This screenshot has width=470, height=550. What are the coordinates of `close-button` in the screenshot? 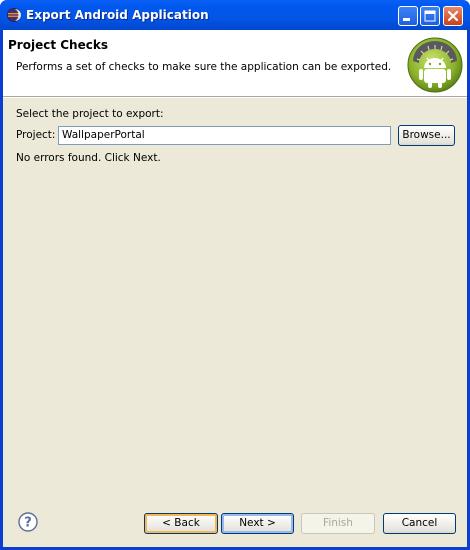 It's located at (453, 16).